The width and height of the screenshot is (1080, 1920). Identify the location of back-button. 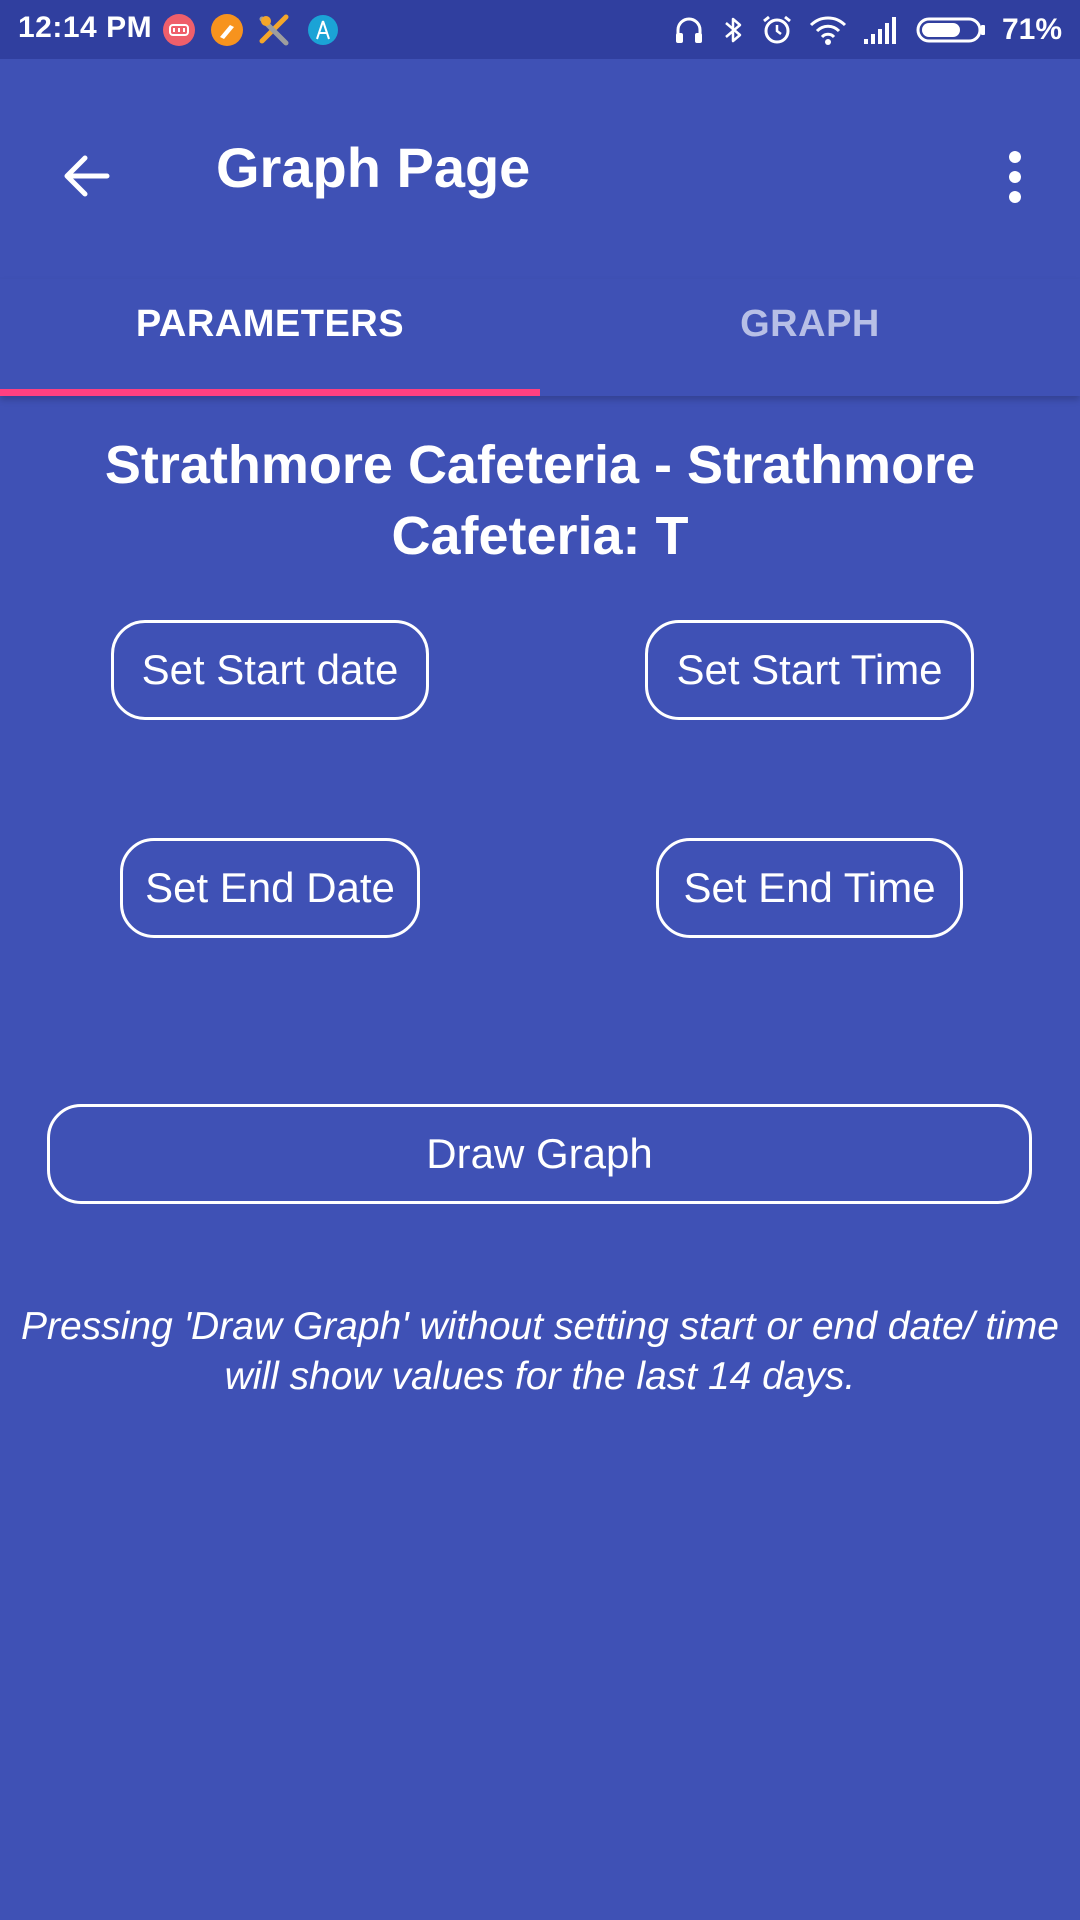
(85, 176).